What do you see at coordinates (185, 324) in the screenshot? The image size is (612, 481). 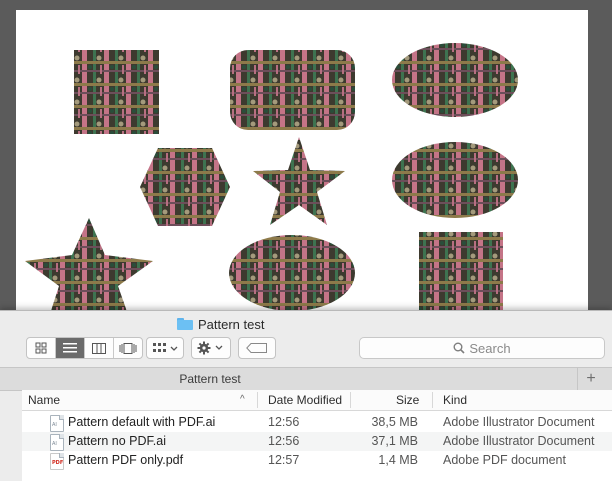 I see `folder-icon` at bounding box center [185, 324].